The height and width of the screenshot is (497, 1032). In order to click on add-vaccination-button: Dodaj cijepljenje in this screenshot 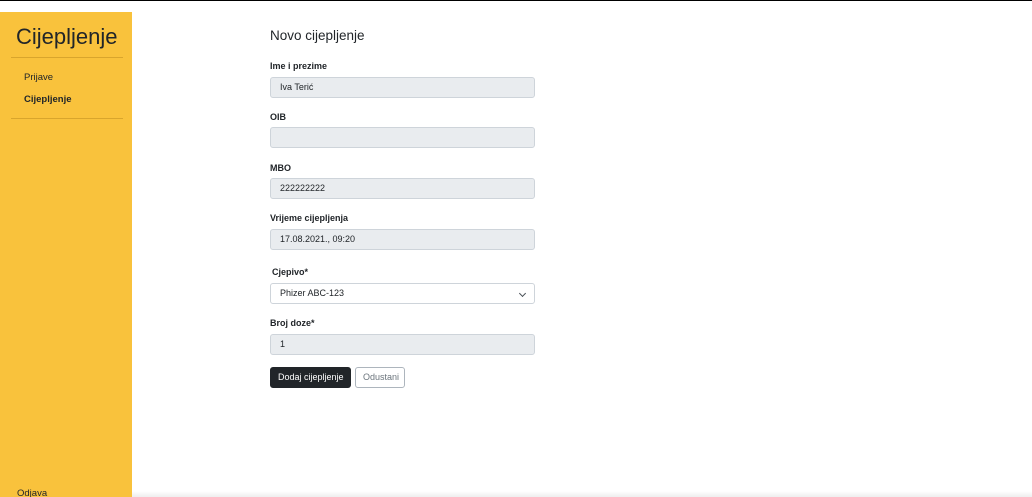, I will do `click(310, 377)`.